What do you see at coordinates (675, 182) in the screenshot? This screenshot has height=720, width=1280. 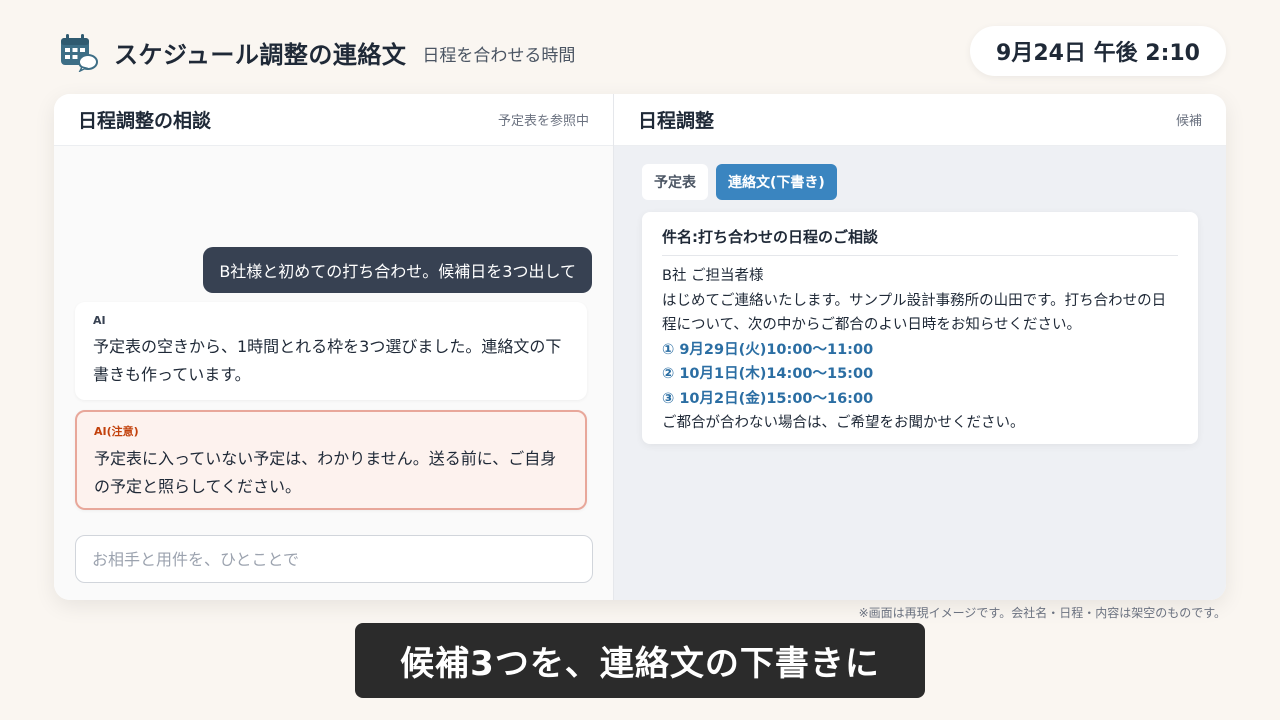 I see `tab-schedule: 予定表` at bounding box center [675, 182].